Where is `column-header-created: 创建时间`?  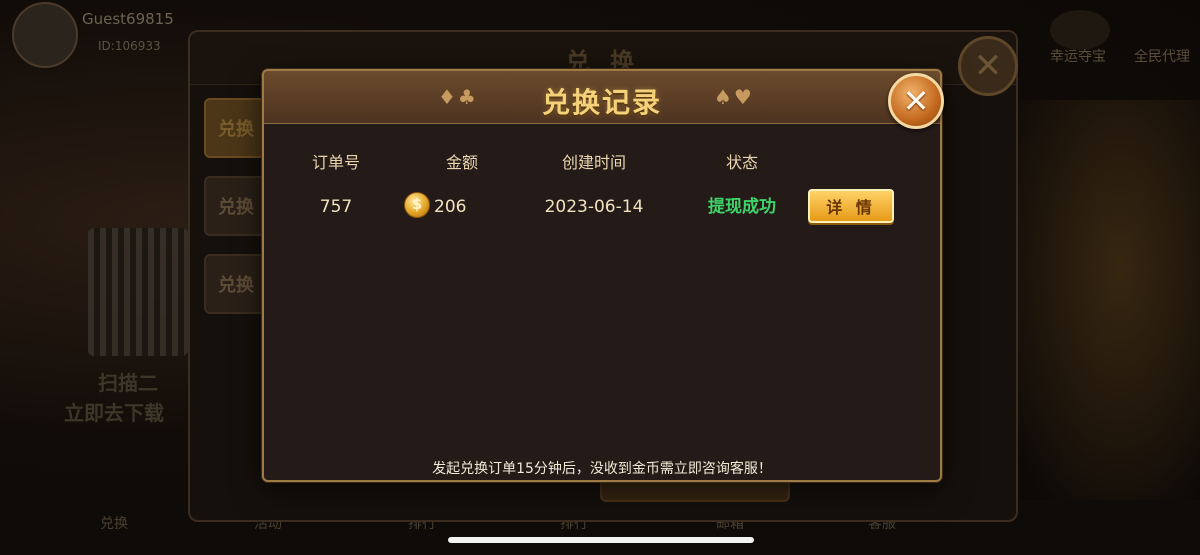 column-header-created: 创建时间 is located at coordinates (593, 162).